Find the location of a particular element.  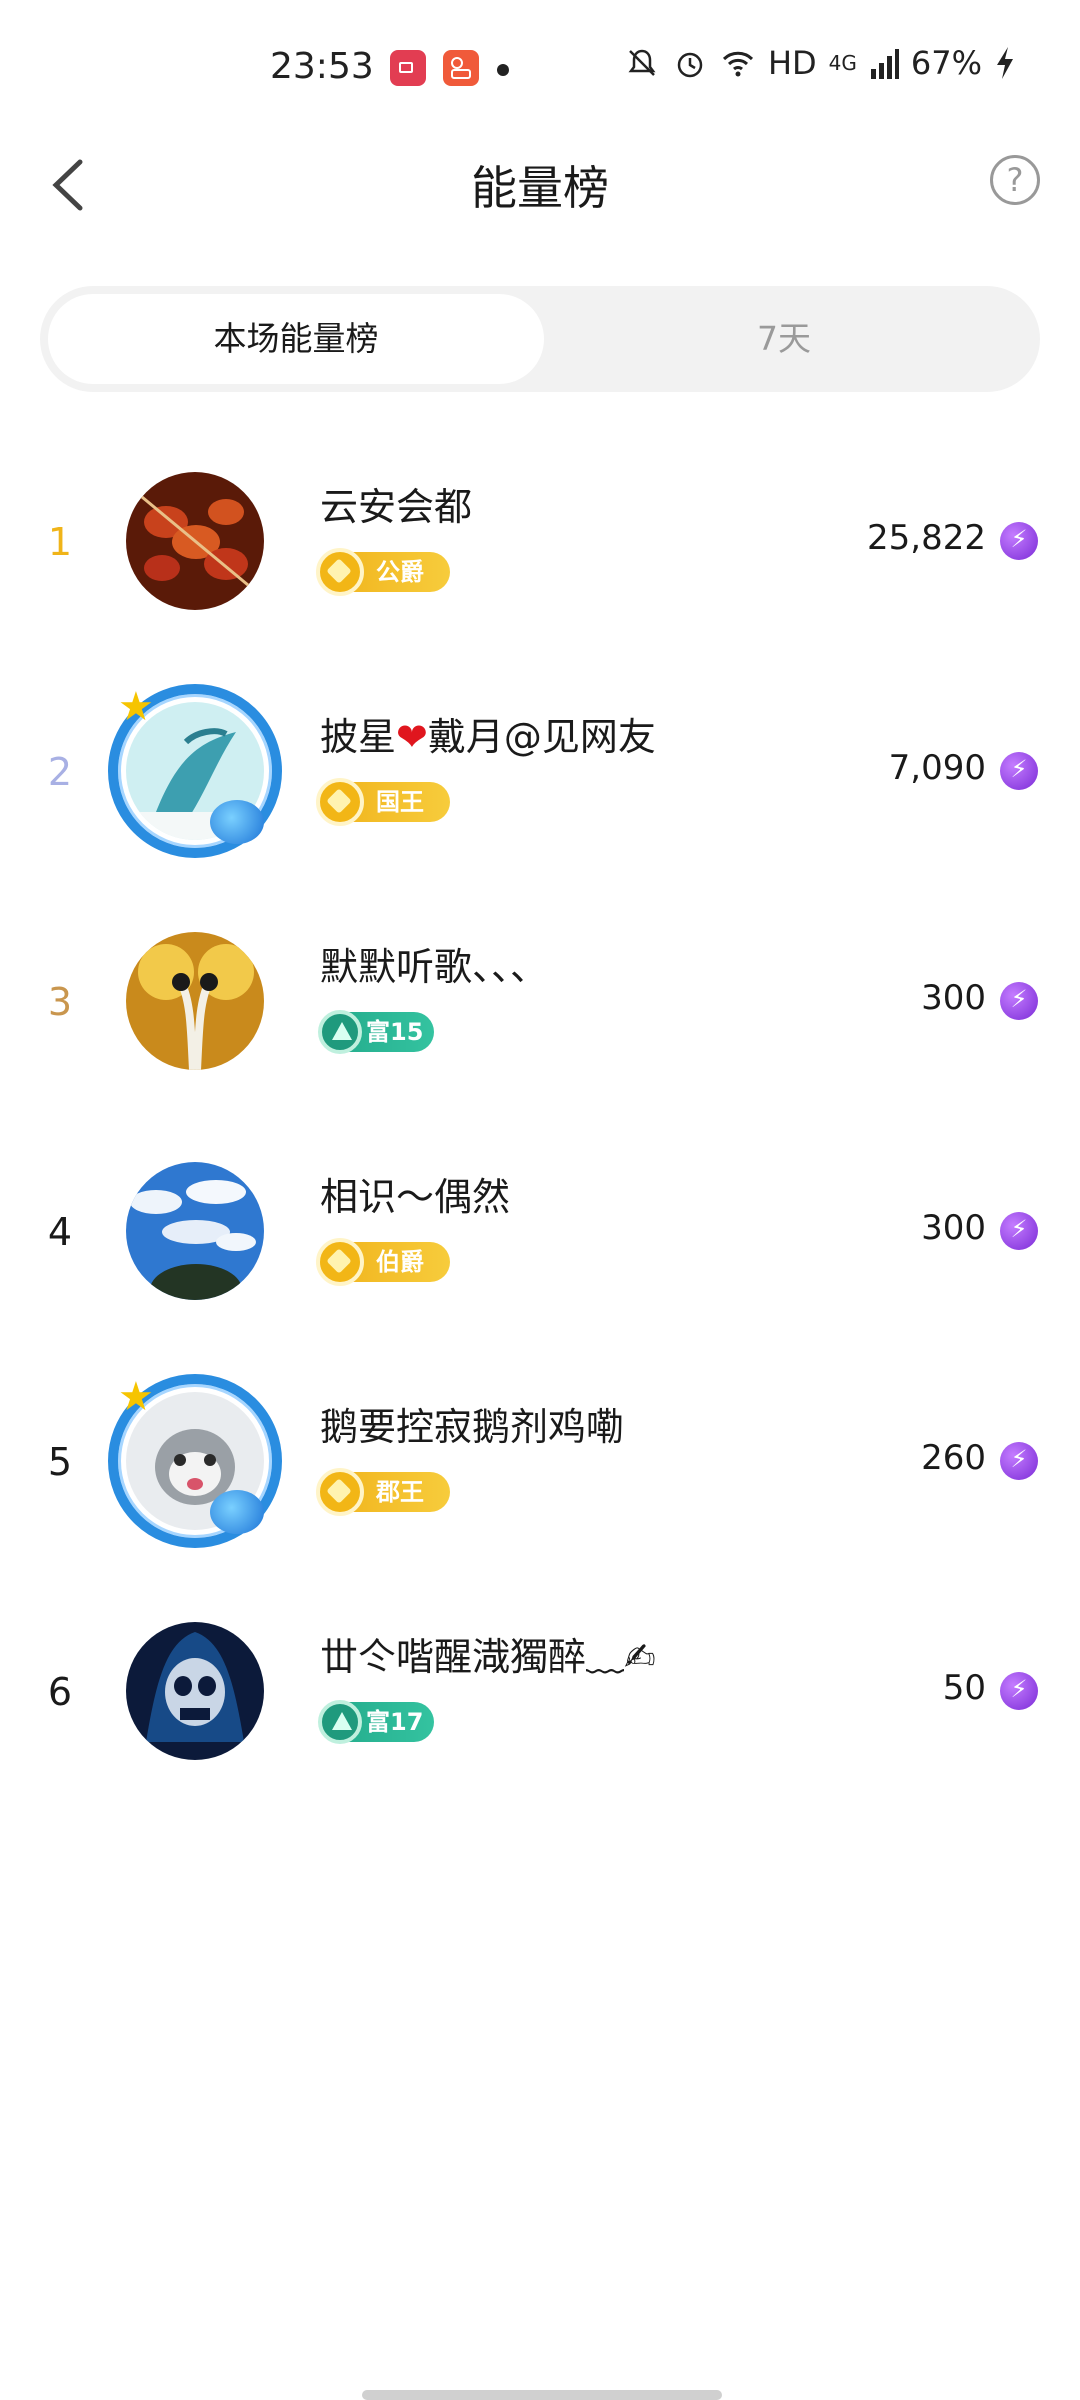

page-title: 能量榜 is located at coordinates (540, 188).